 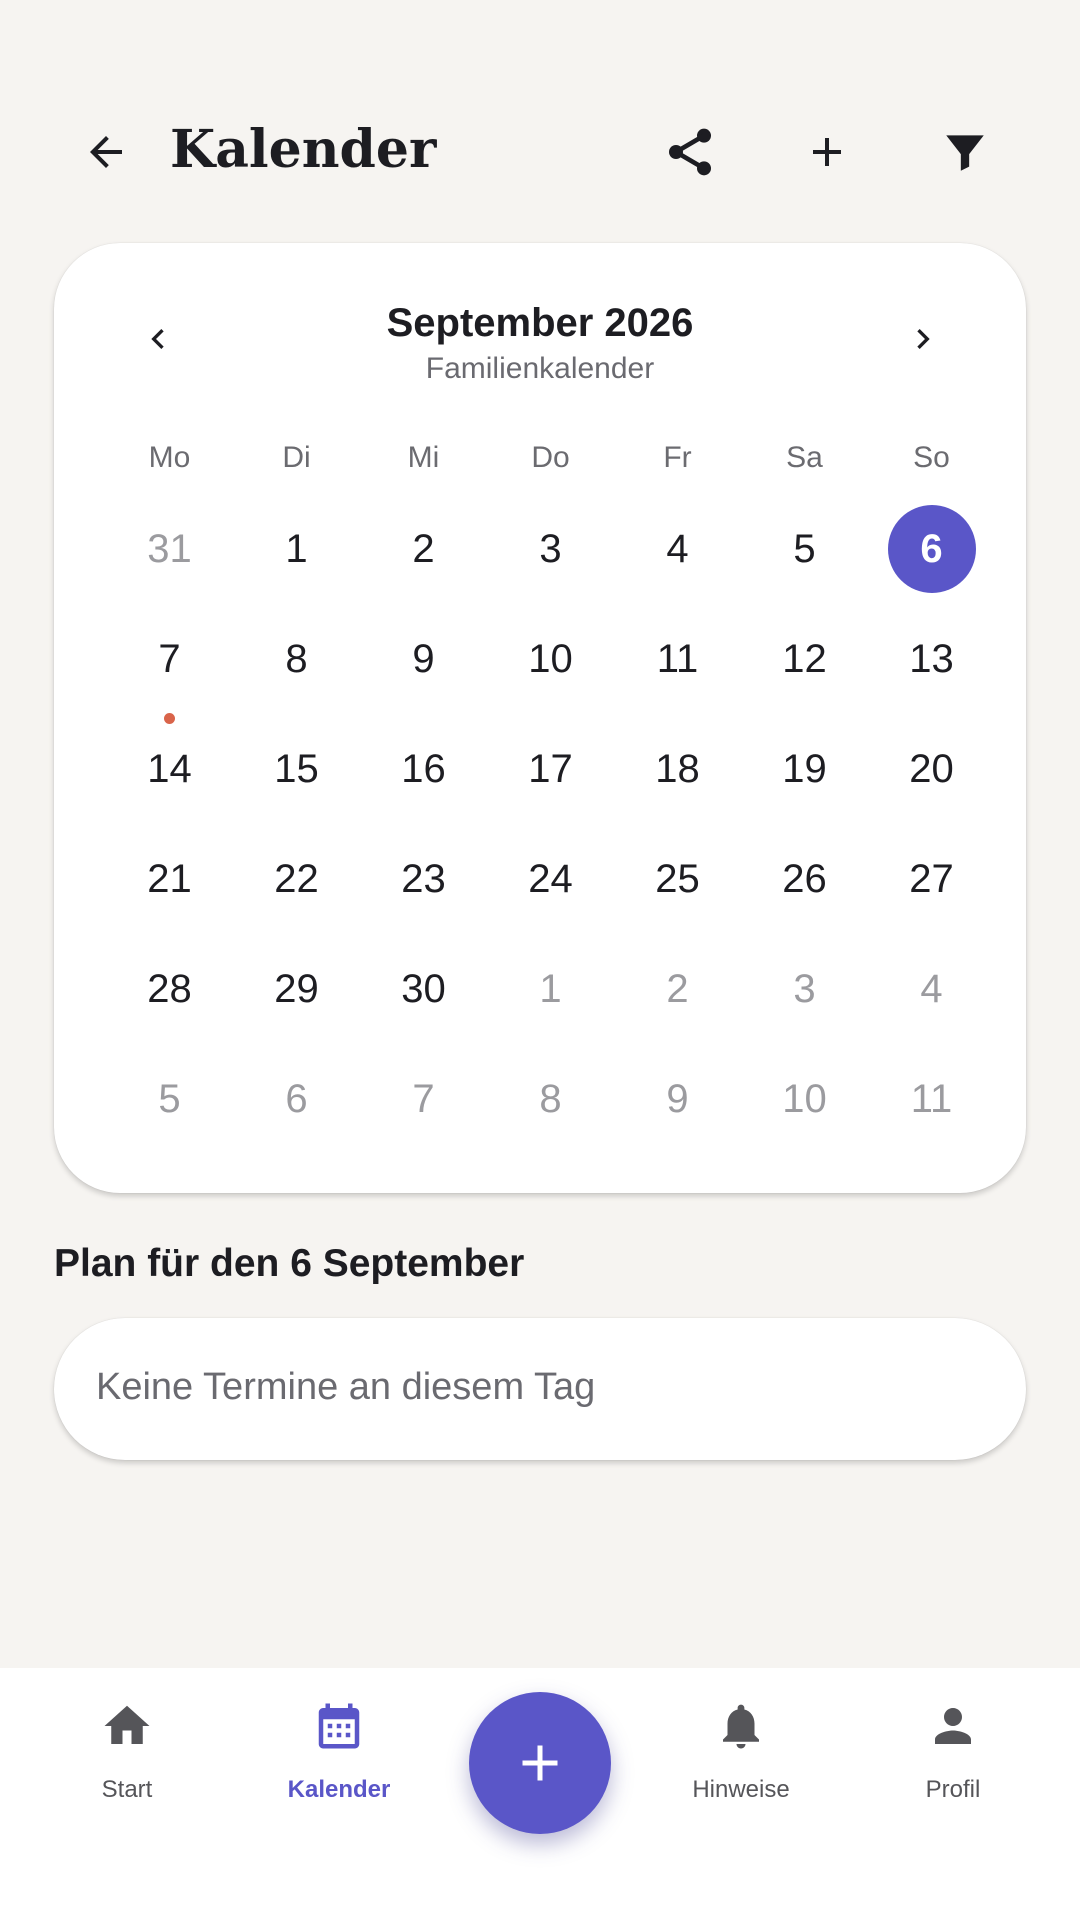 What do you see at coordinates (931, 457) in the screenshot?
I see `weekday-label: So` at bounding box center [931, 457].